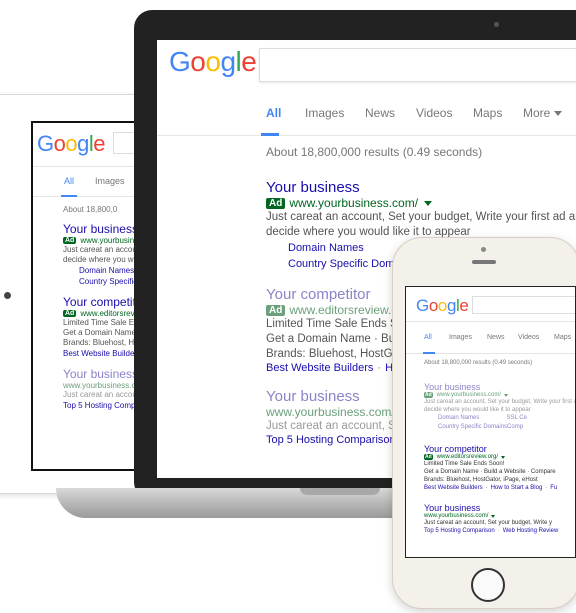  What do you see at coordinates (464, 464) in the screenshot?
I see `result-description: Limited Time Sale Ends Soon!` at bounding box center [464, 464].